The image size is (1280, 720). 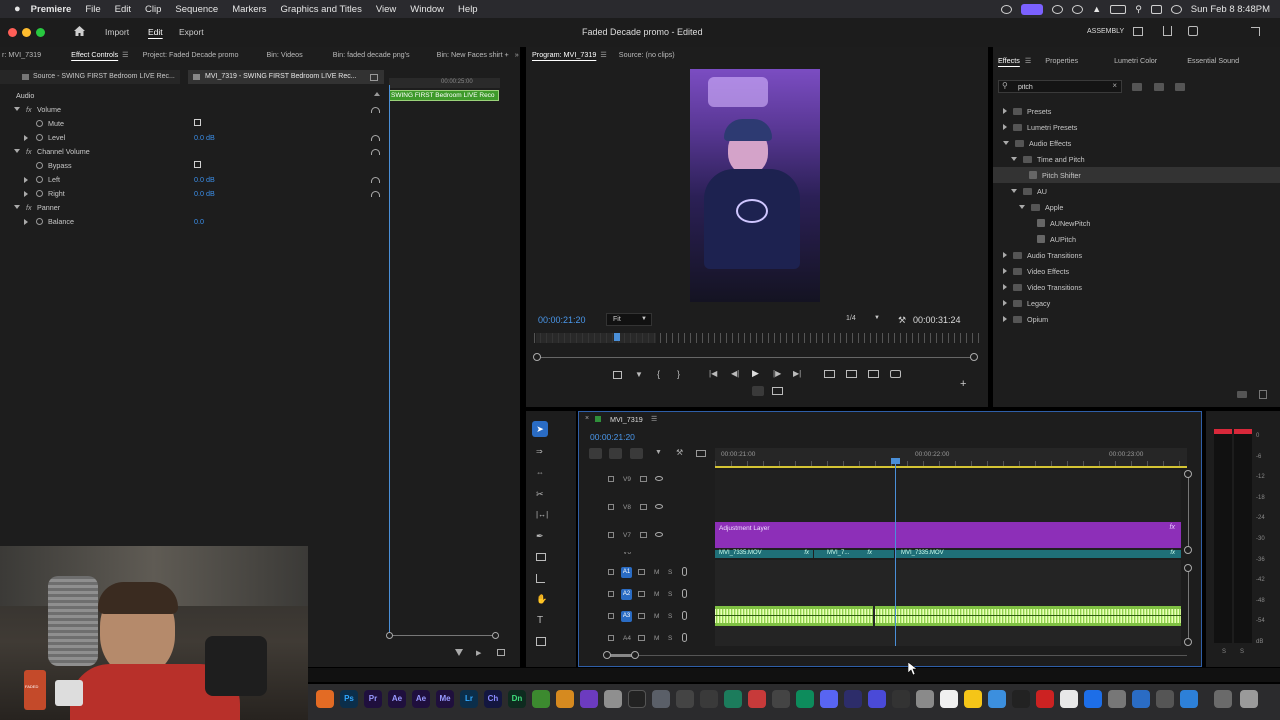 What do you see at coordinates (194, 124) in the screenshot?
I see `ec-row-mute: Mute` at bounding box center [194, 124].